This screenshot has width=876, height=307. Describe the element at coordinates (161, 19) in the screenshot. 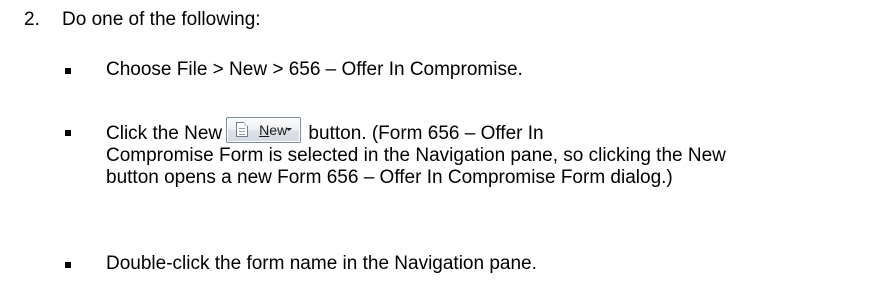

I see `step-text: Do one of the following:` at that location.